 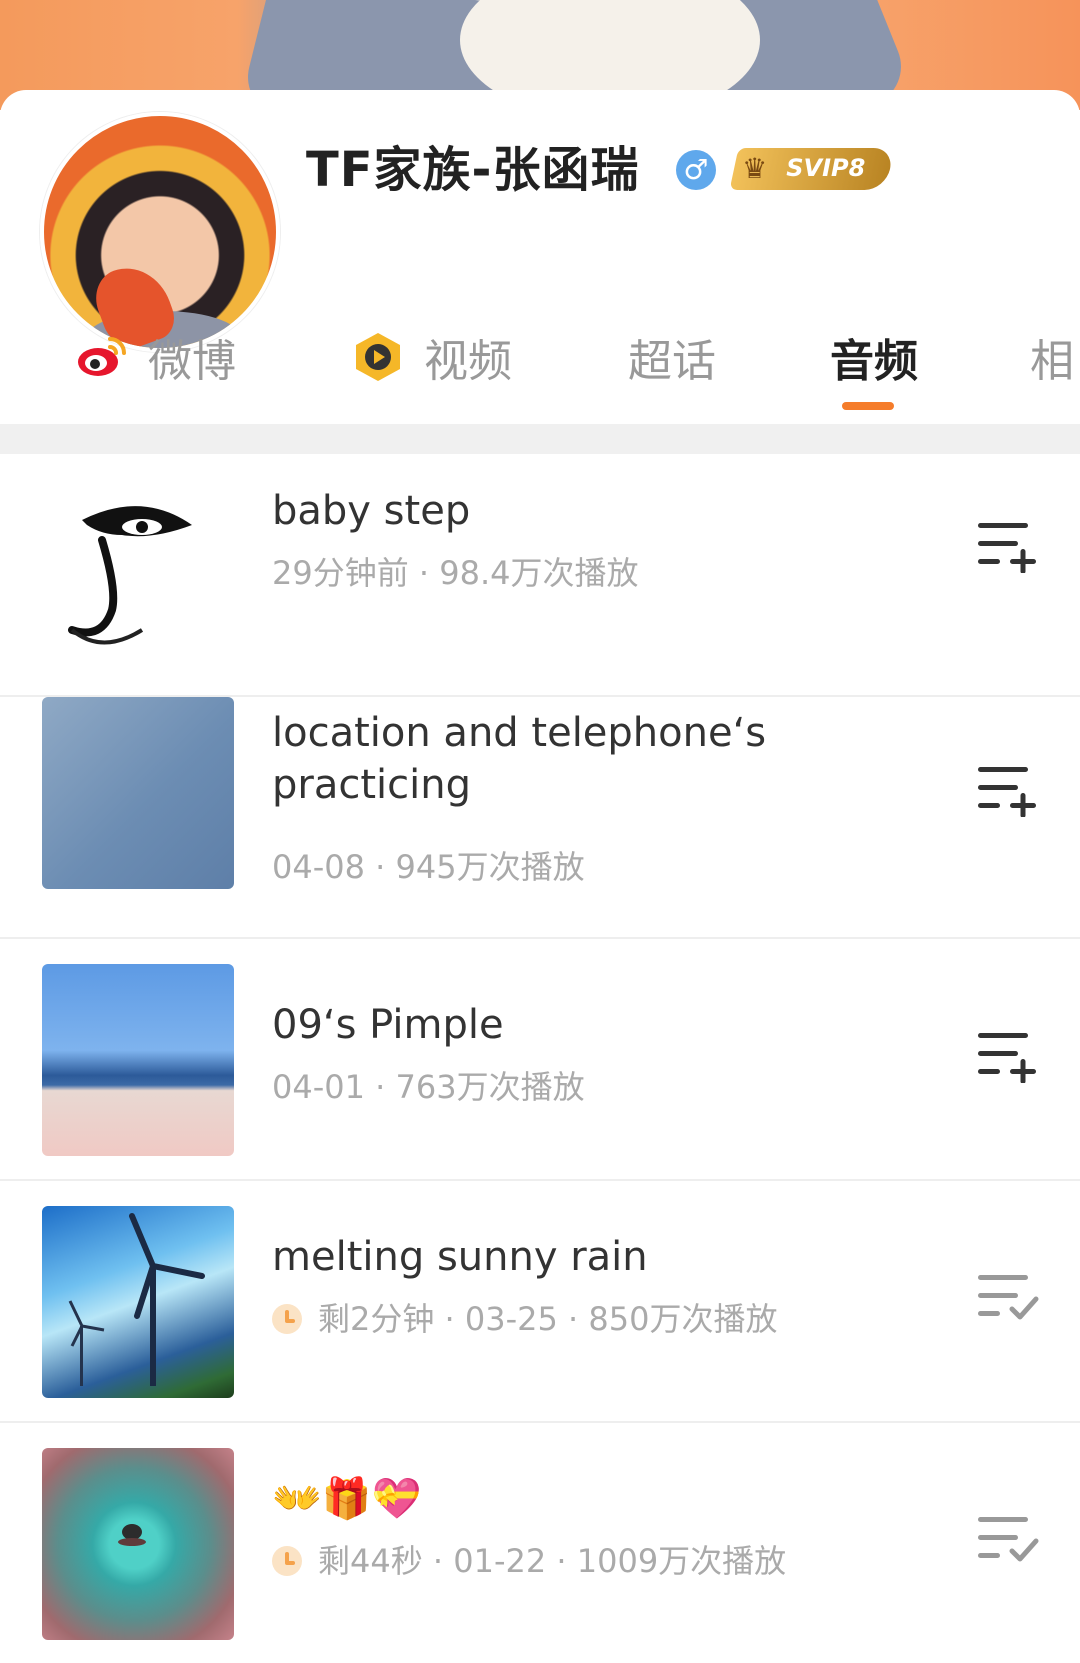 I want to click on tab-photos: 相, so click(x=1052, y=357).